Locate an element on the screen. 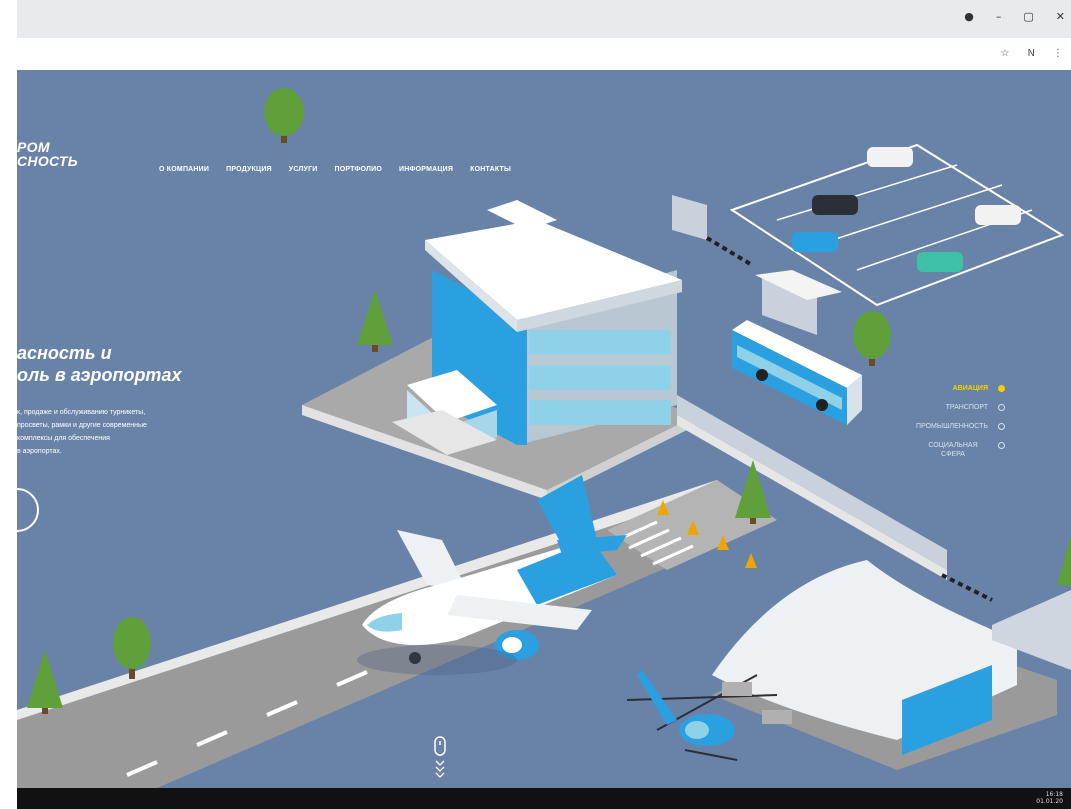 The width and height of the screenshot is (1071, 809). barrier is located at coordinates (967, 587).